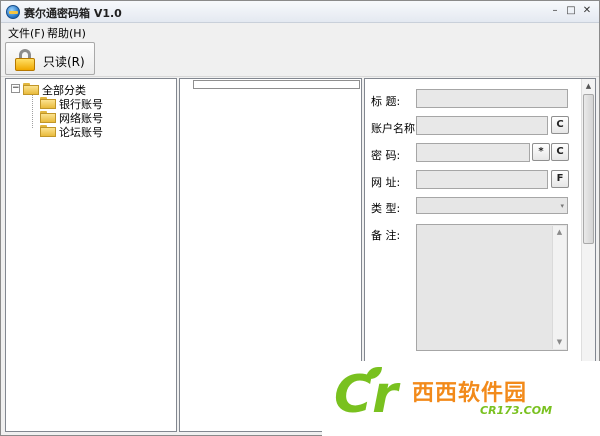 The width and height of the screenshot is (600, 436). Describe the element at coordinates (492, 287) in the screenshot. I see `memo-textarea: ▲ ▼` at that location.